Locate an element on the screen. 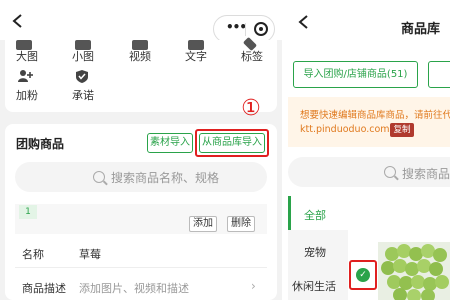 This screenshot has width=450, height=300. top-bar: ••• is located at coordinates (141, 21).